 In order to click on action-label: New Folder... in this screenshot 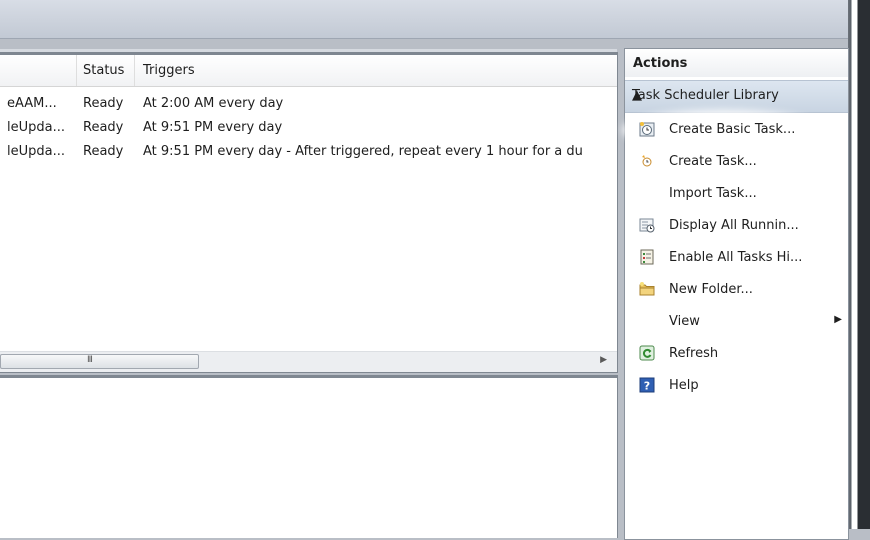, I will do `click(711, 289)`.